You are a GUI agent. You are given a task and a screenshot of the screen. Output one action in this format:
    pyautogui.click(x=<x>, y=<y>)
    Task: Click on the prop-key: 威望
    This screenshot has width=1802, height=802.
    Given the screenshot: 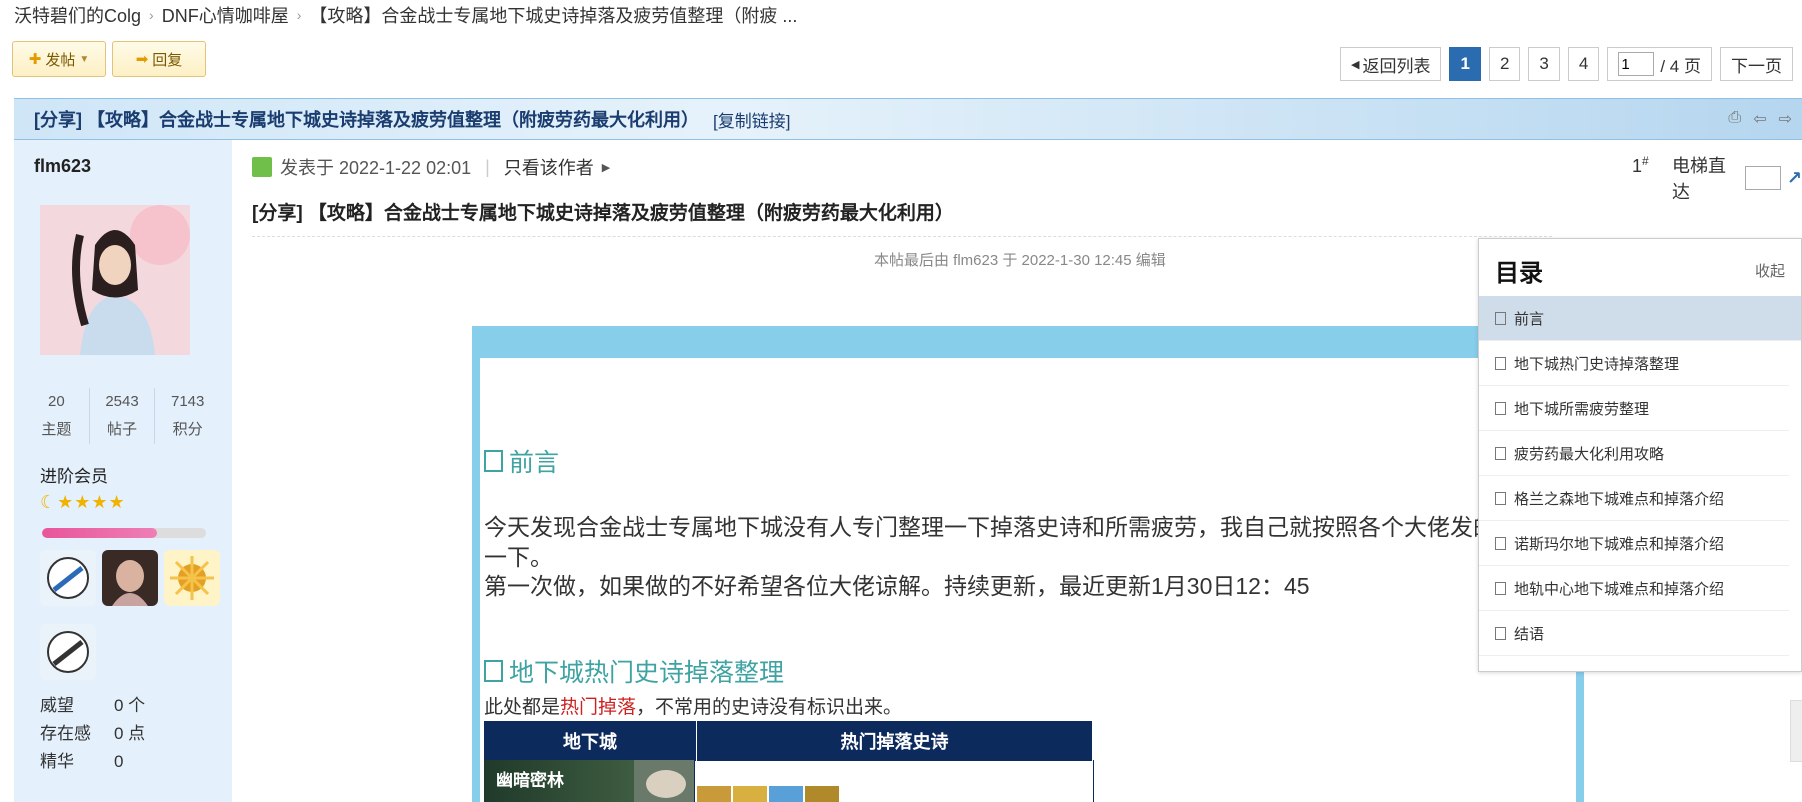 What is the action you would take?
    pyautogui.click(x=57, y=705)
    